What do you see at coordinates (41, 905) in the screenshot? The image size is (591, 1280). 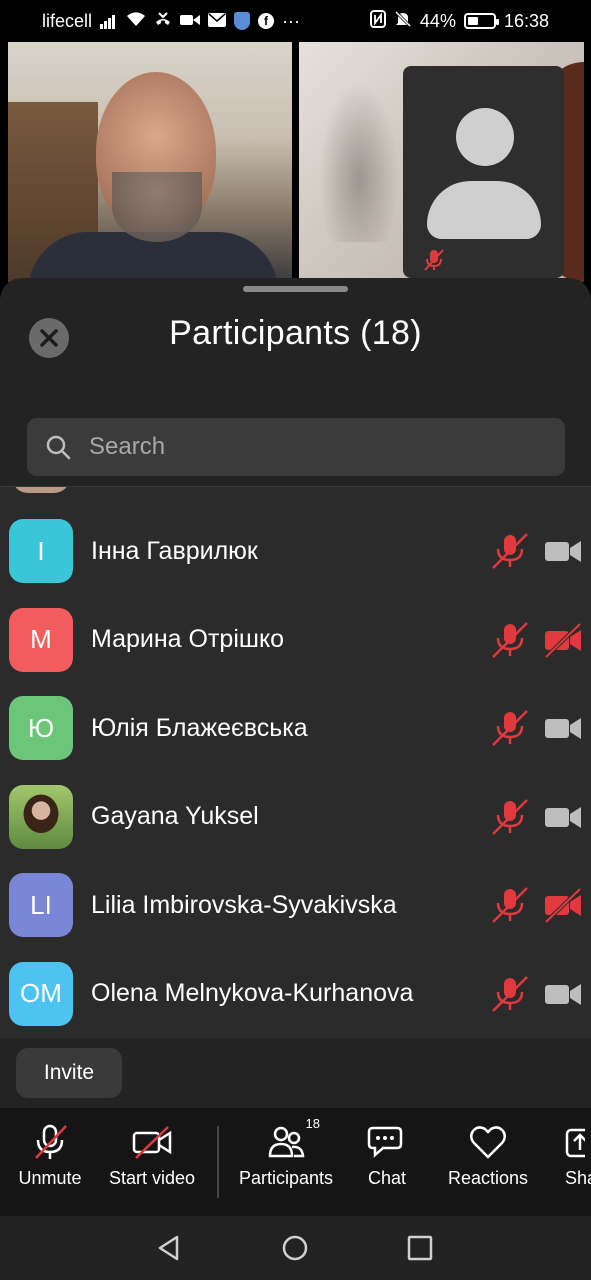 I see `avatar: LI` at bounding box center [41, 905].